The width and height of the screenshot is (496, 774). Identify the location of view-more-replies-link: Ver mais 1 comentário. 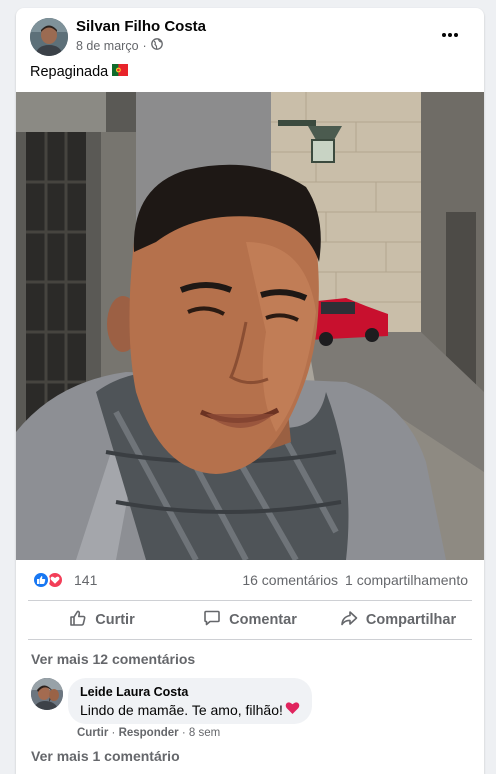
(105, 756).